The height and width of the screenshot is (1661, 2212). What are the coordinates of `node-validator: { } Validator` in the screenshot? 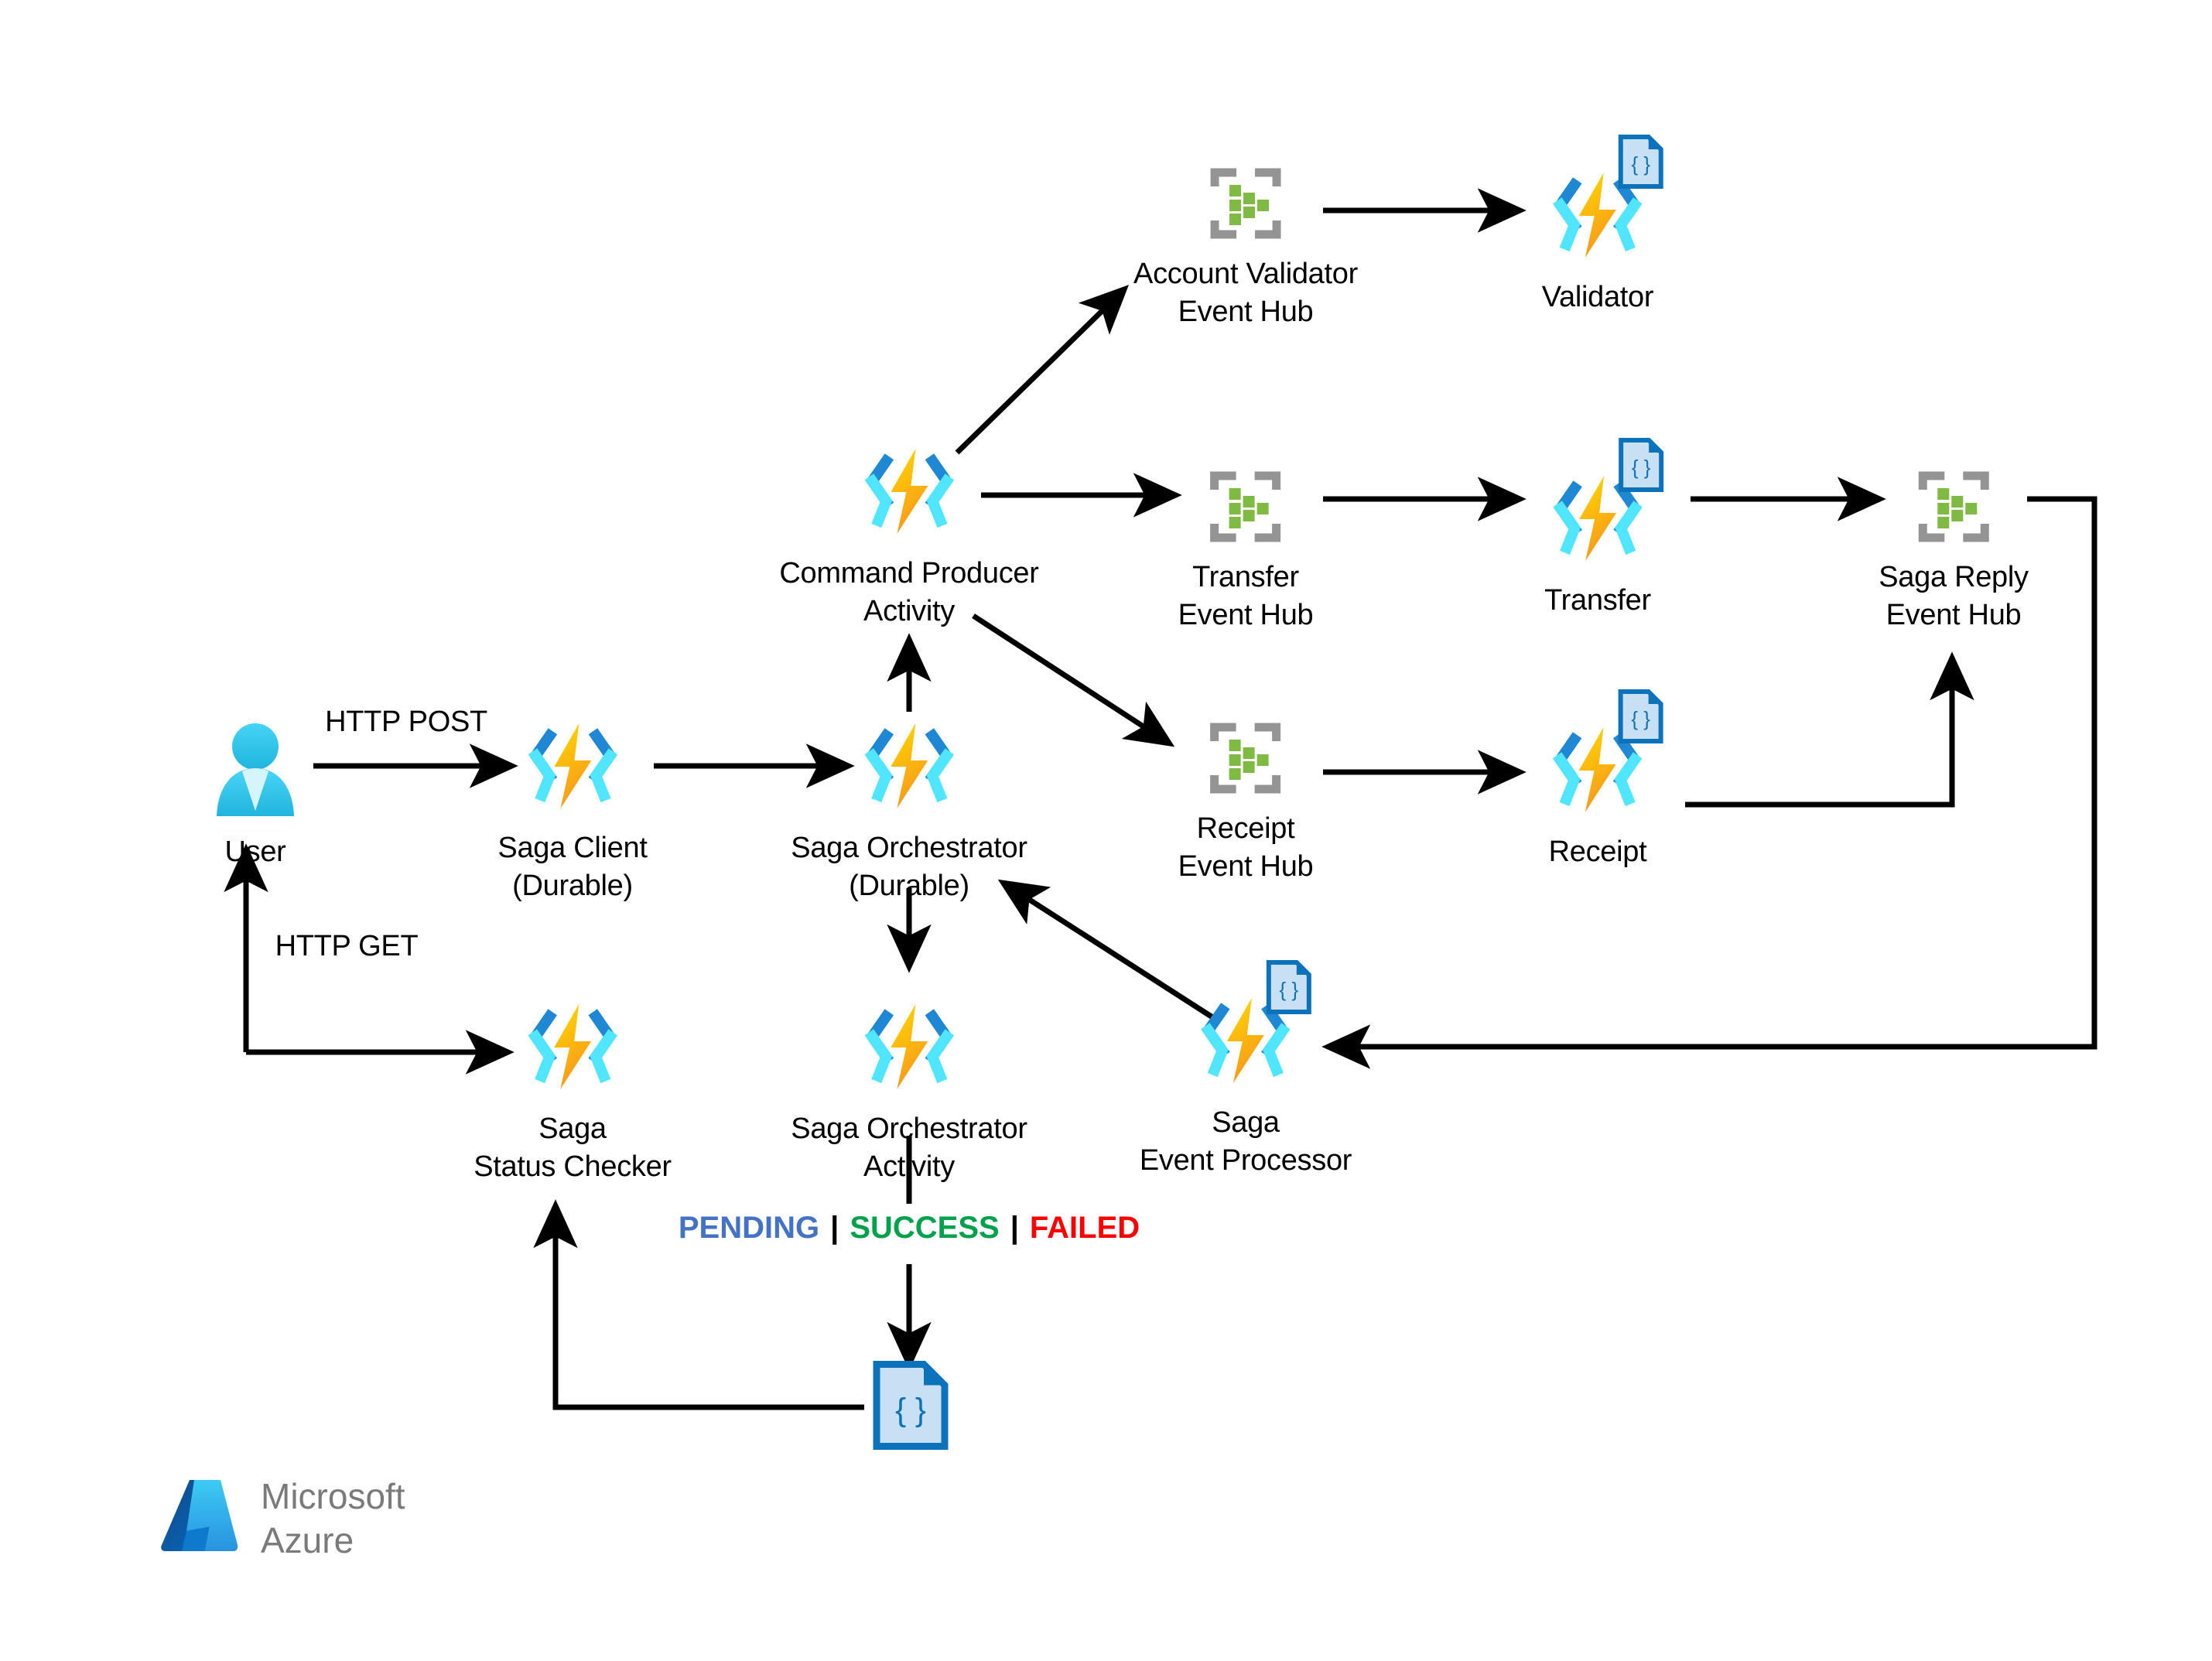 It's located at (1602, 226).